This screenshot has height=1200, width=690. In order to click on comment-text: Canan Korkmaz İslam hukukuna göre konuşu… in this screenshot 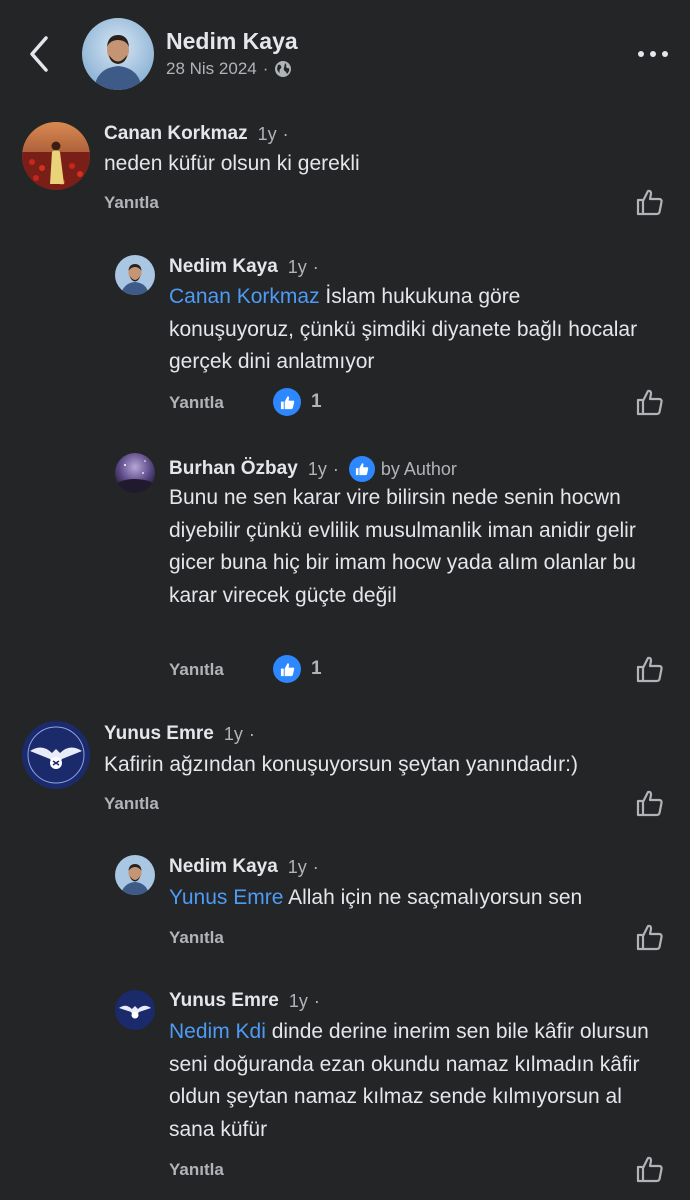, I will do `click(409, 330)`.